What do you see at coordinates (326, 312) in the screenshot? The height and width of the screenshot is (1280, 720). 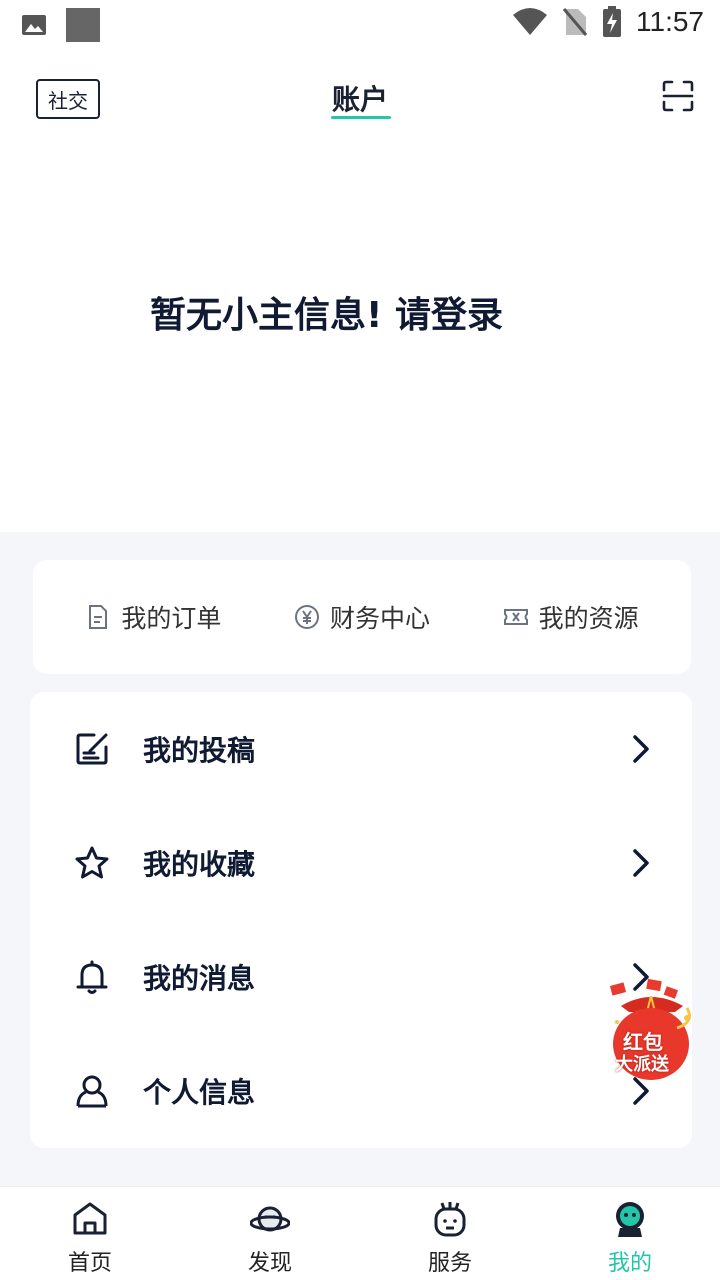 I see `login-prompt: 暂无小主信息! 请登录` at bounding box center [326, 312].